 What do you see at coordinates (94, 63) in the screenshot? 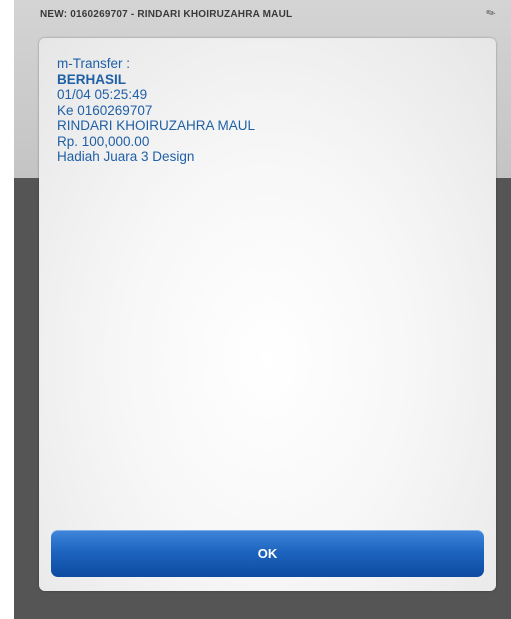
I see `message-line-title: m-Transfer :` at bounding box center [94, 63].